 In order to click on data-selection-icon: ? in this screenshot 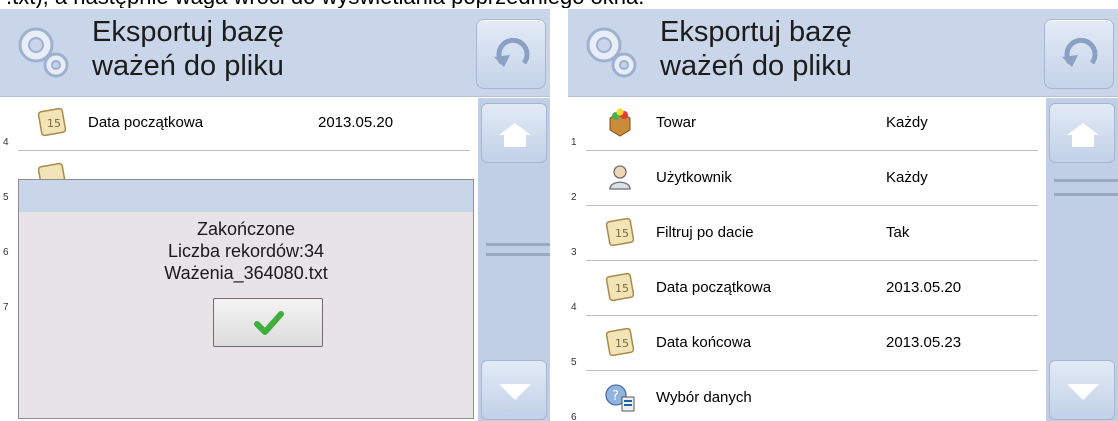, I will do `click(620, 398)`.